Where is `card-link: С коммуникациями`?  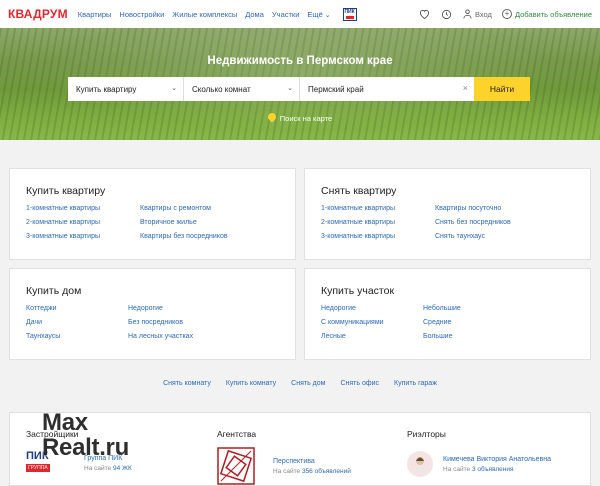 card-link: С коммуникациями is located at coordinates (352, 323).